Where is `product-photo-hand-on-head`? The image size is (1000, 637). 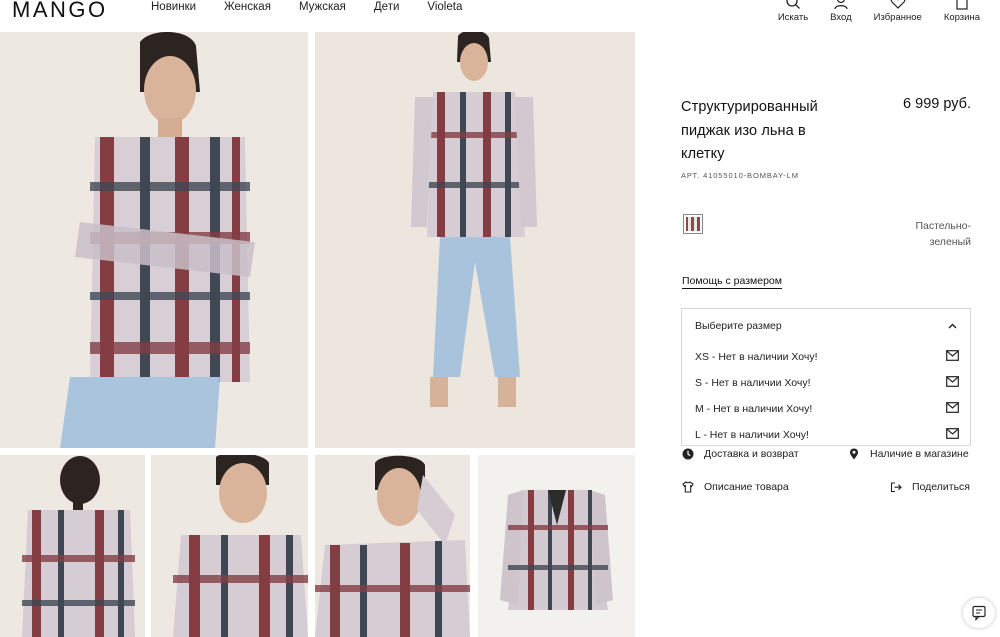 product-photo-hand-on-head is located at coordinates (392, 546).